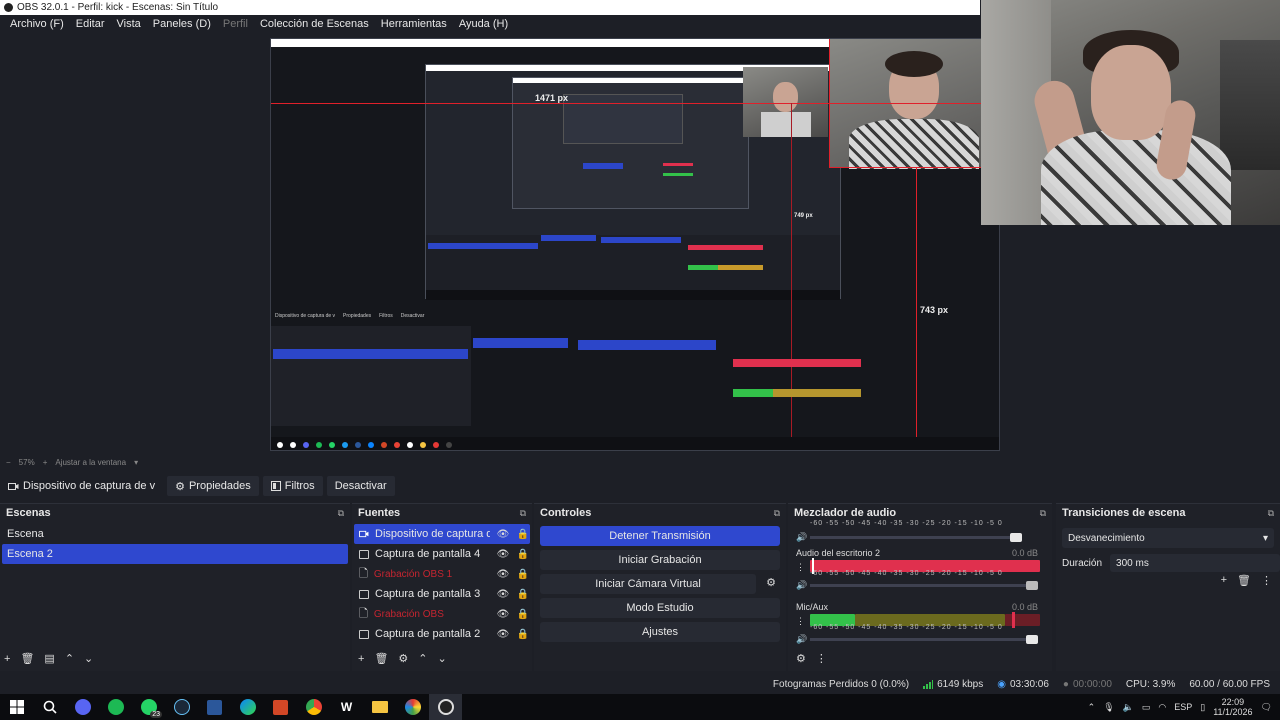 This screenshot has width=1280, height=720. Describe the element at coordinates (412, 707) in the screenshot. I see `paint-icon` at that location.